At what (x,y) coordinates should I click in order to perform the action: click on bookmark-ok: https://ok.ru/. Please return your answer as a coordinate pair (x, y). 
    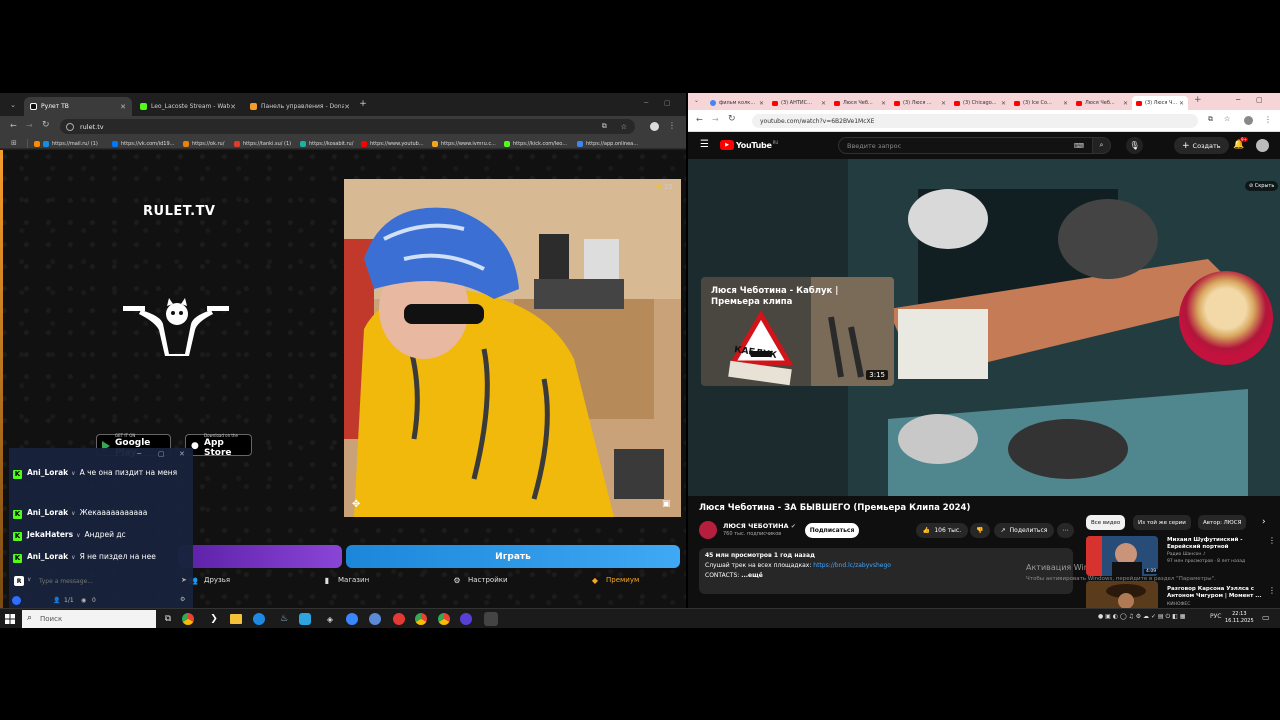
    Looking at the image, I should click on (203, 143).